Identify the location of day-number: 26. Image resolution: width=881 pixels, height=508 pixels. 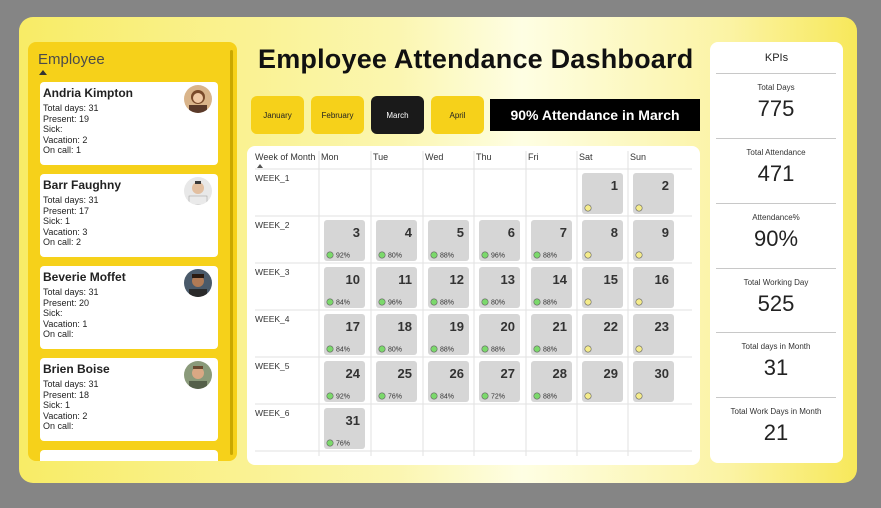
(457, 373).